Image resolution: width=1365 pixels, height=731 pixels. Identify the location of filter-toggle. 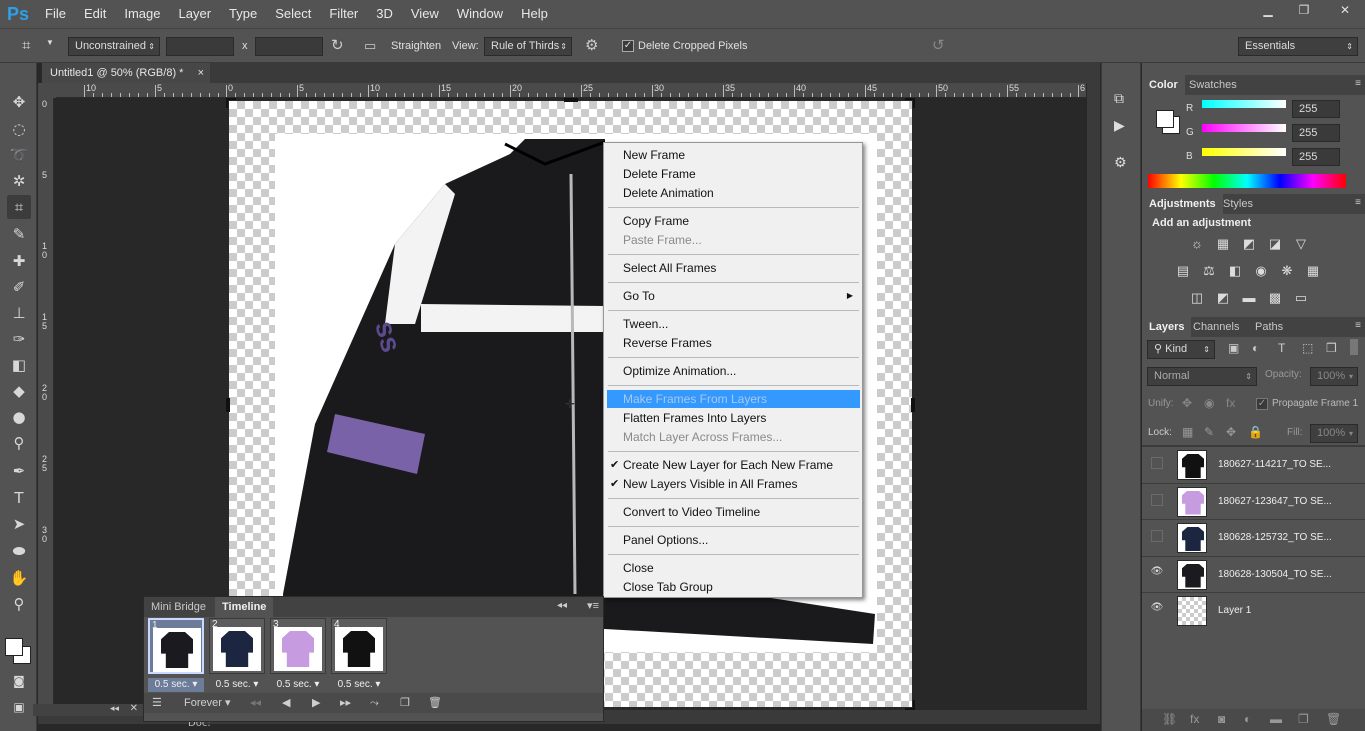
(1354, 347).